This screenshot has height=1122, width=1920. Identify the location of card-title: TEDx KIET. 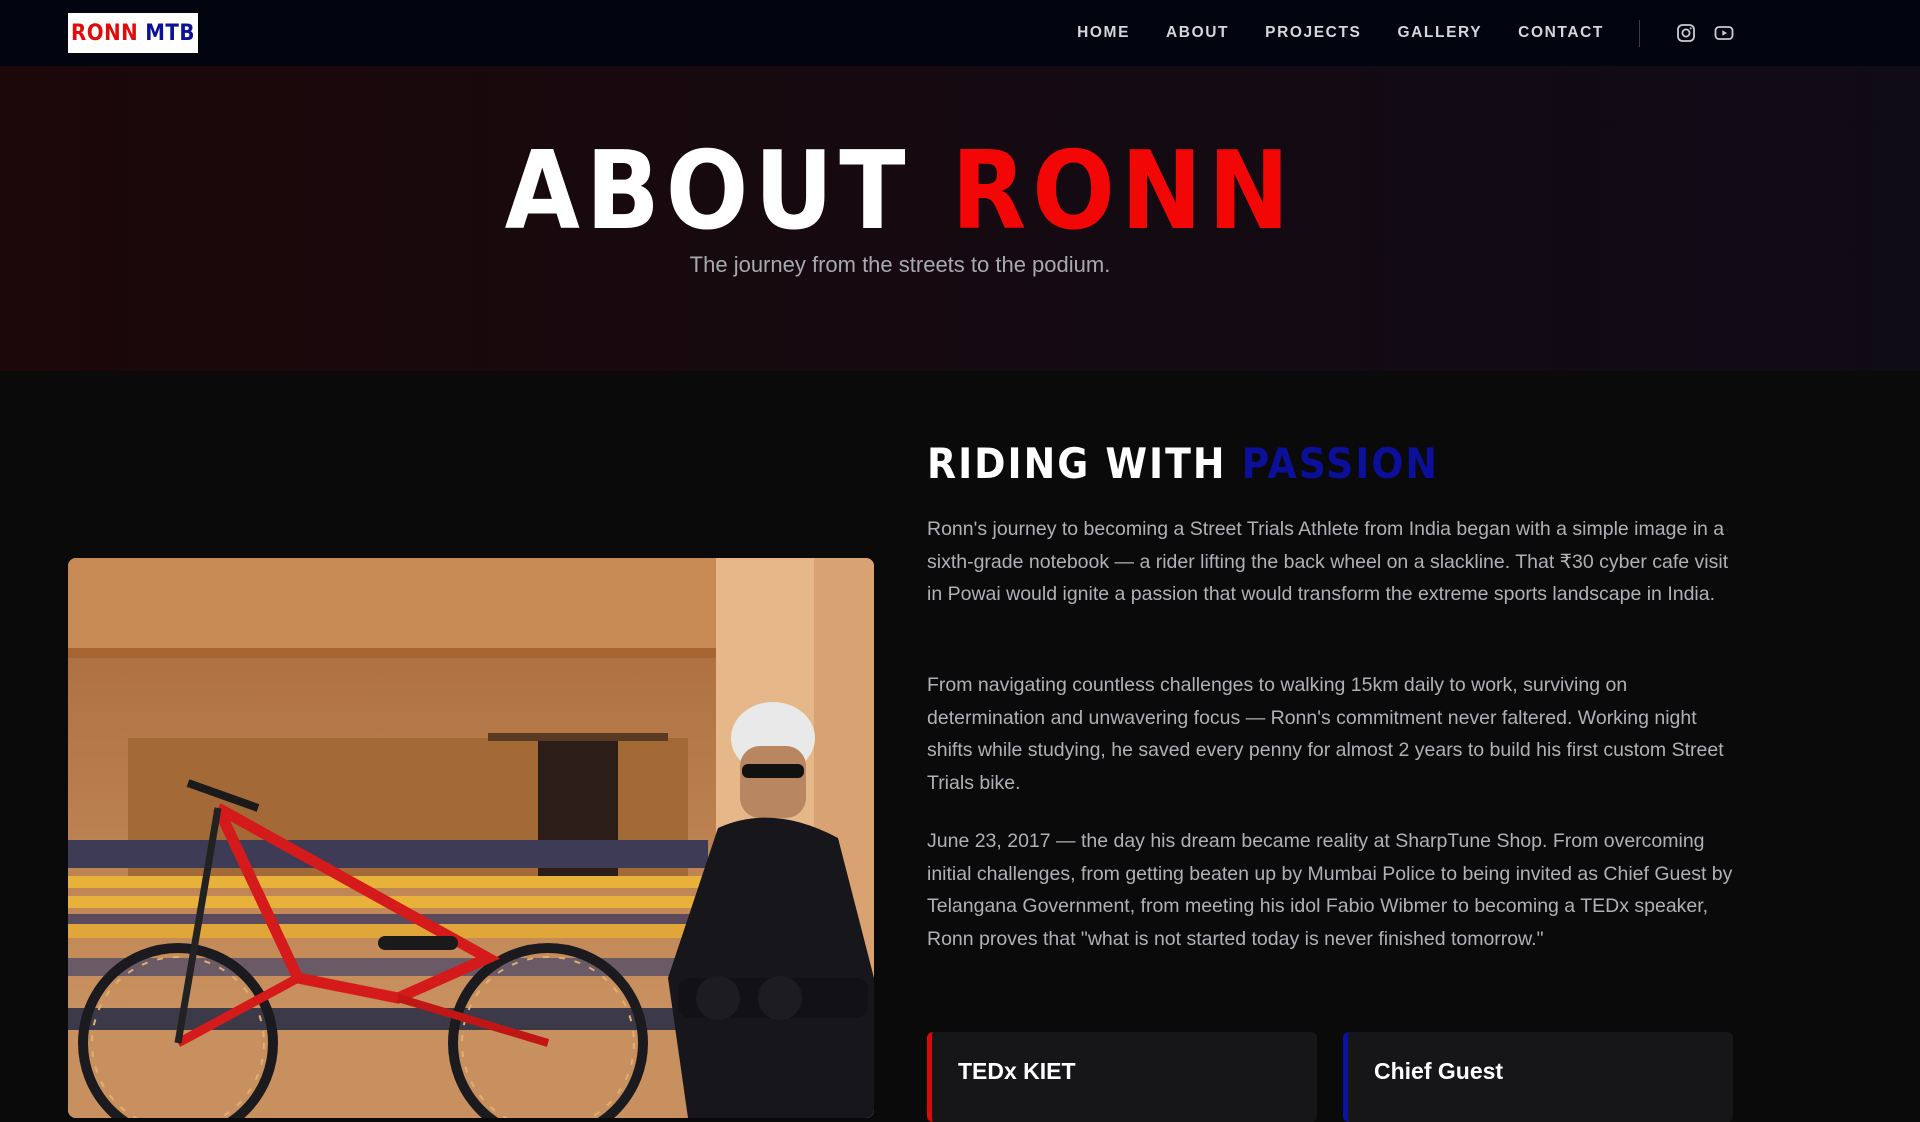
(1017, 1071).